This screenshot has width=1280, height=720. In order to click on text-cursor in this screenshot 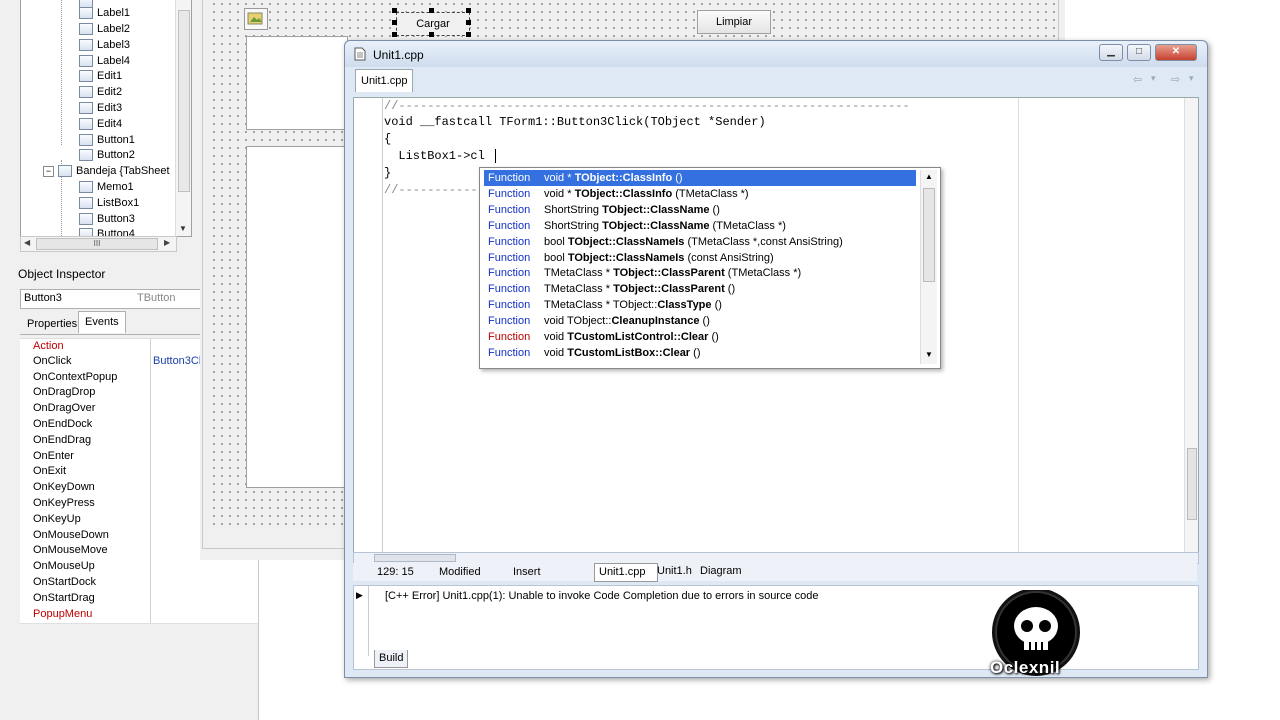, I will do `click(495, 156)`.